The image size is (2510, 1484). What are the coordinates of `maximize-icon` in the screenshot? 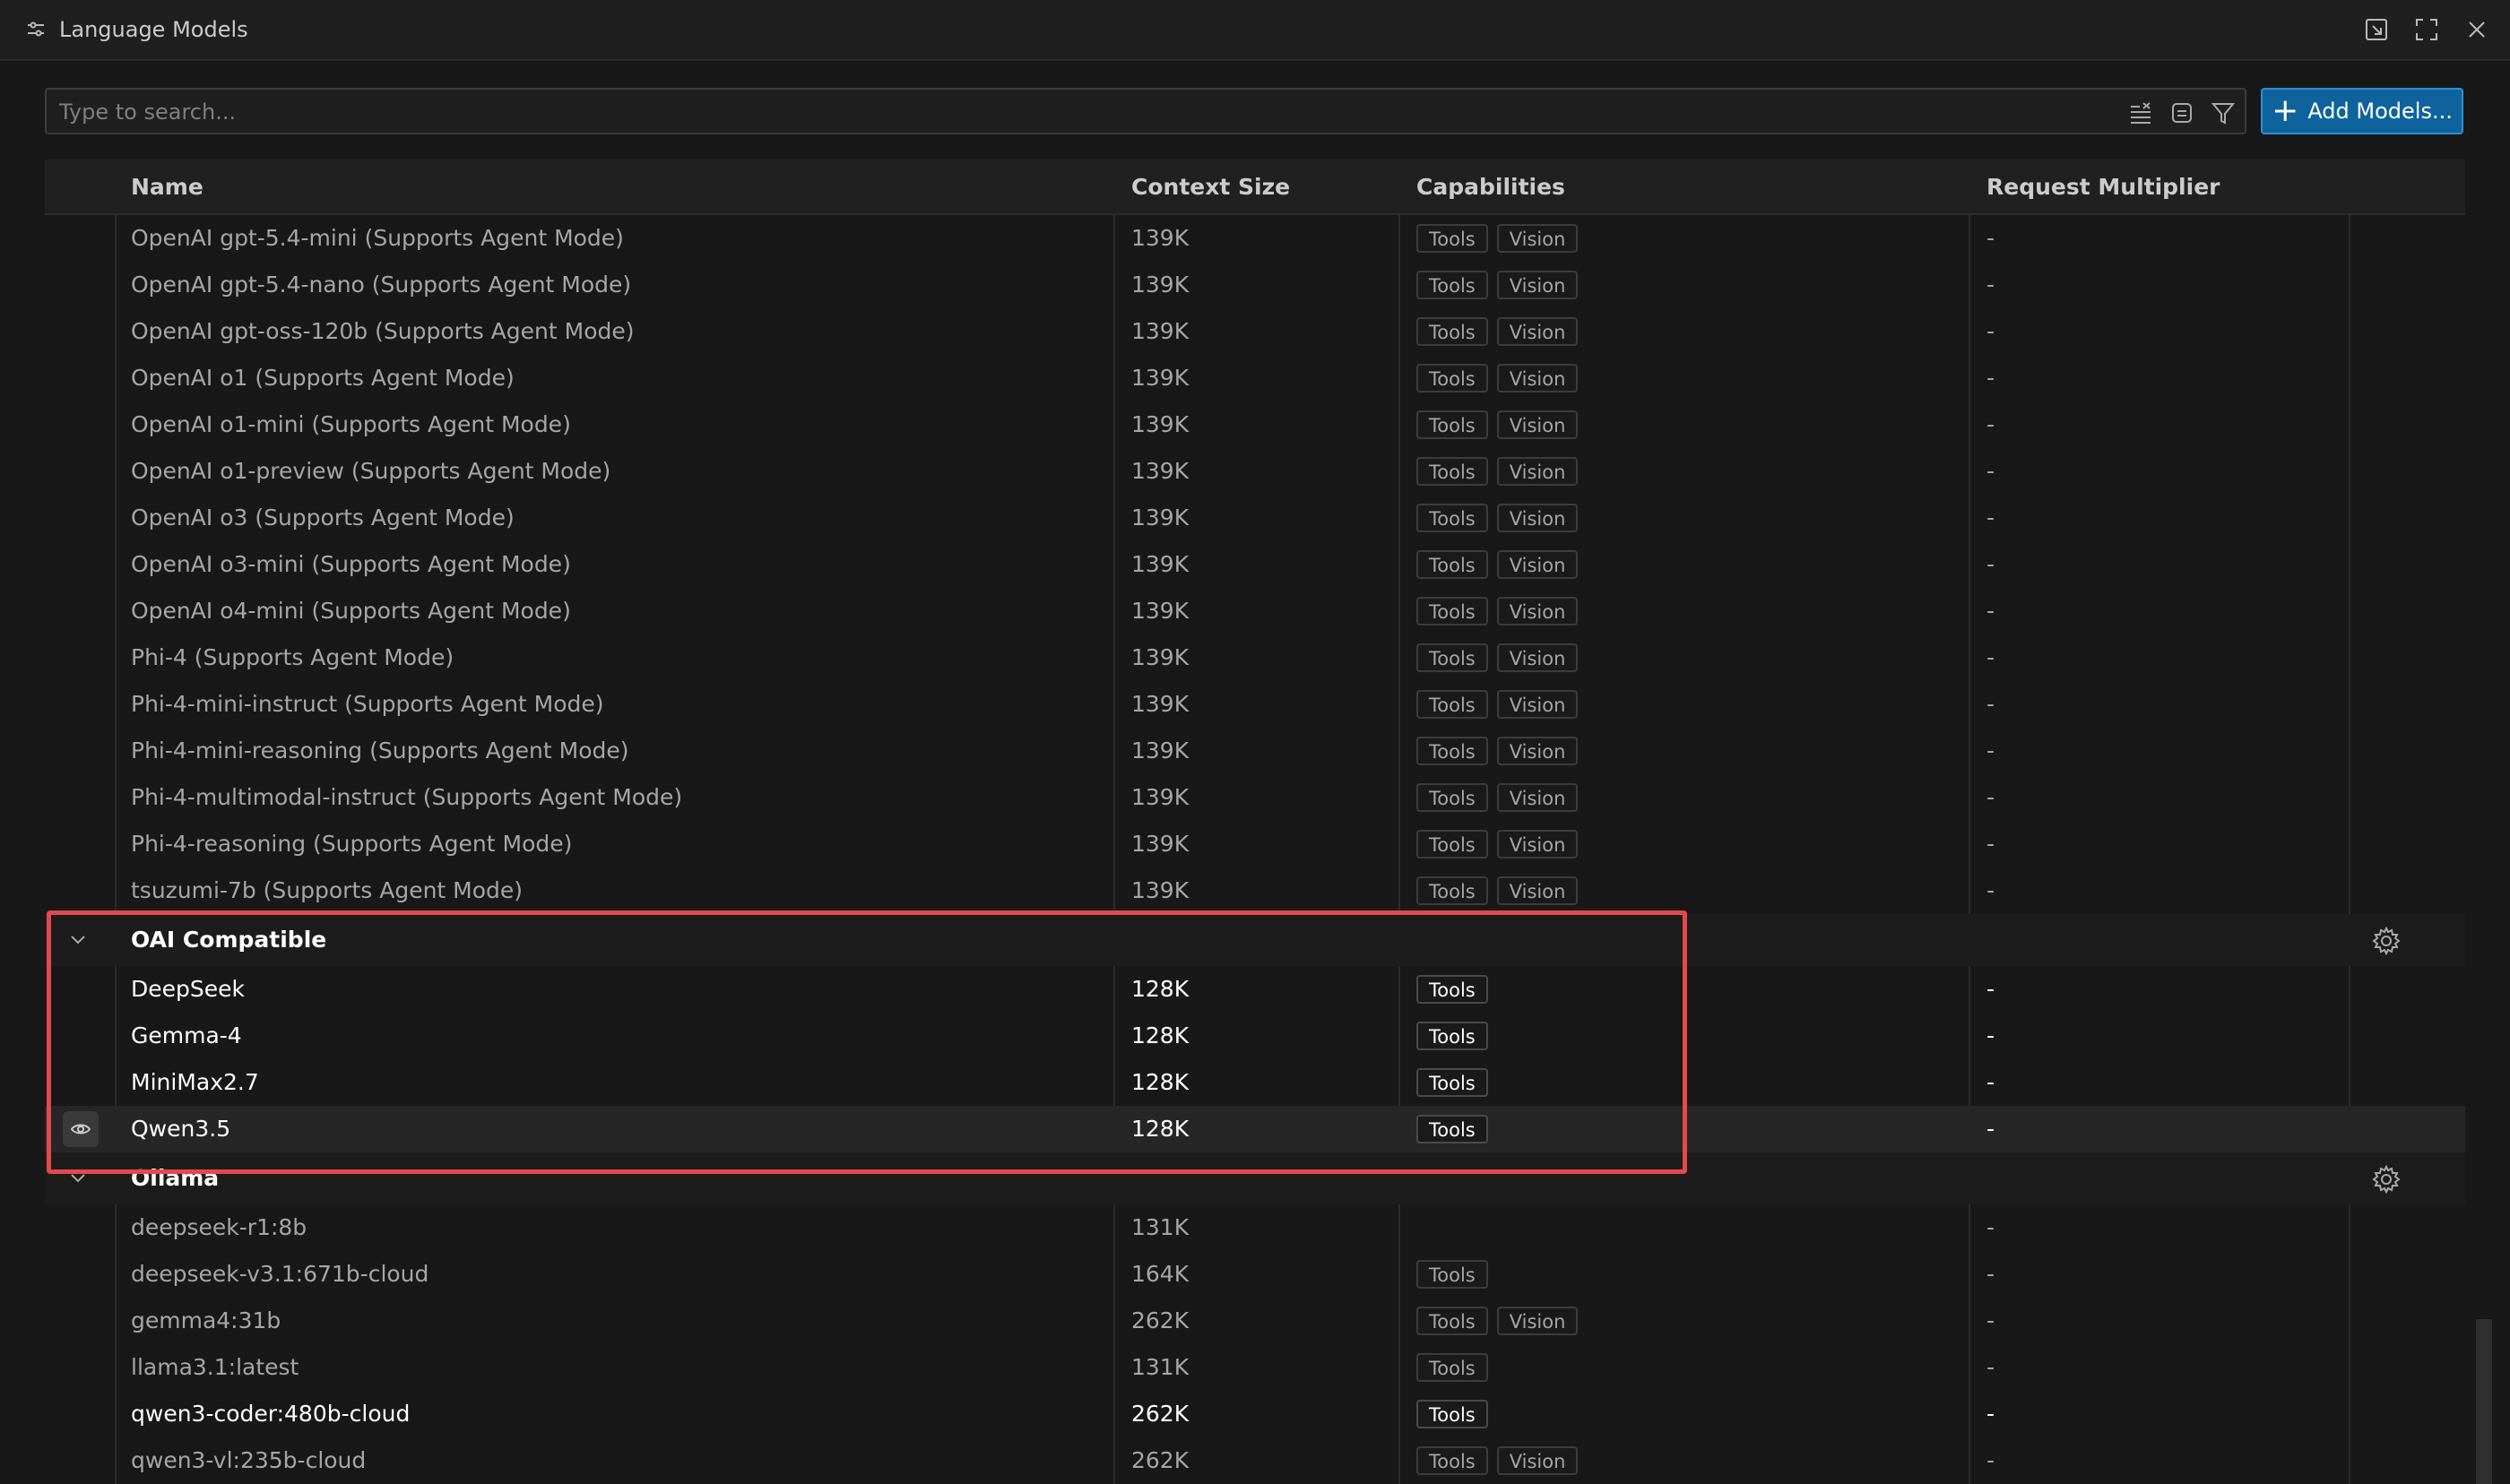 It's located at (2426, 29).